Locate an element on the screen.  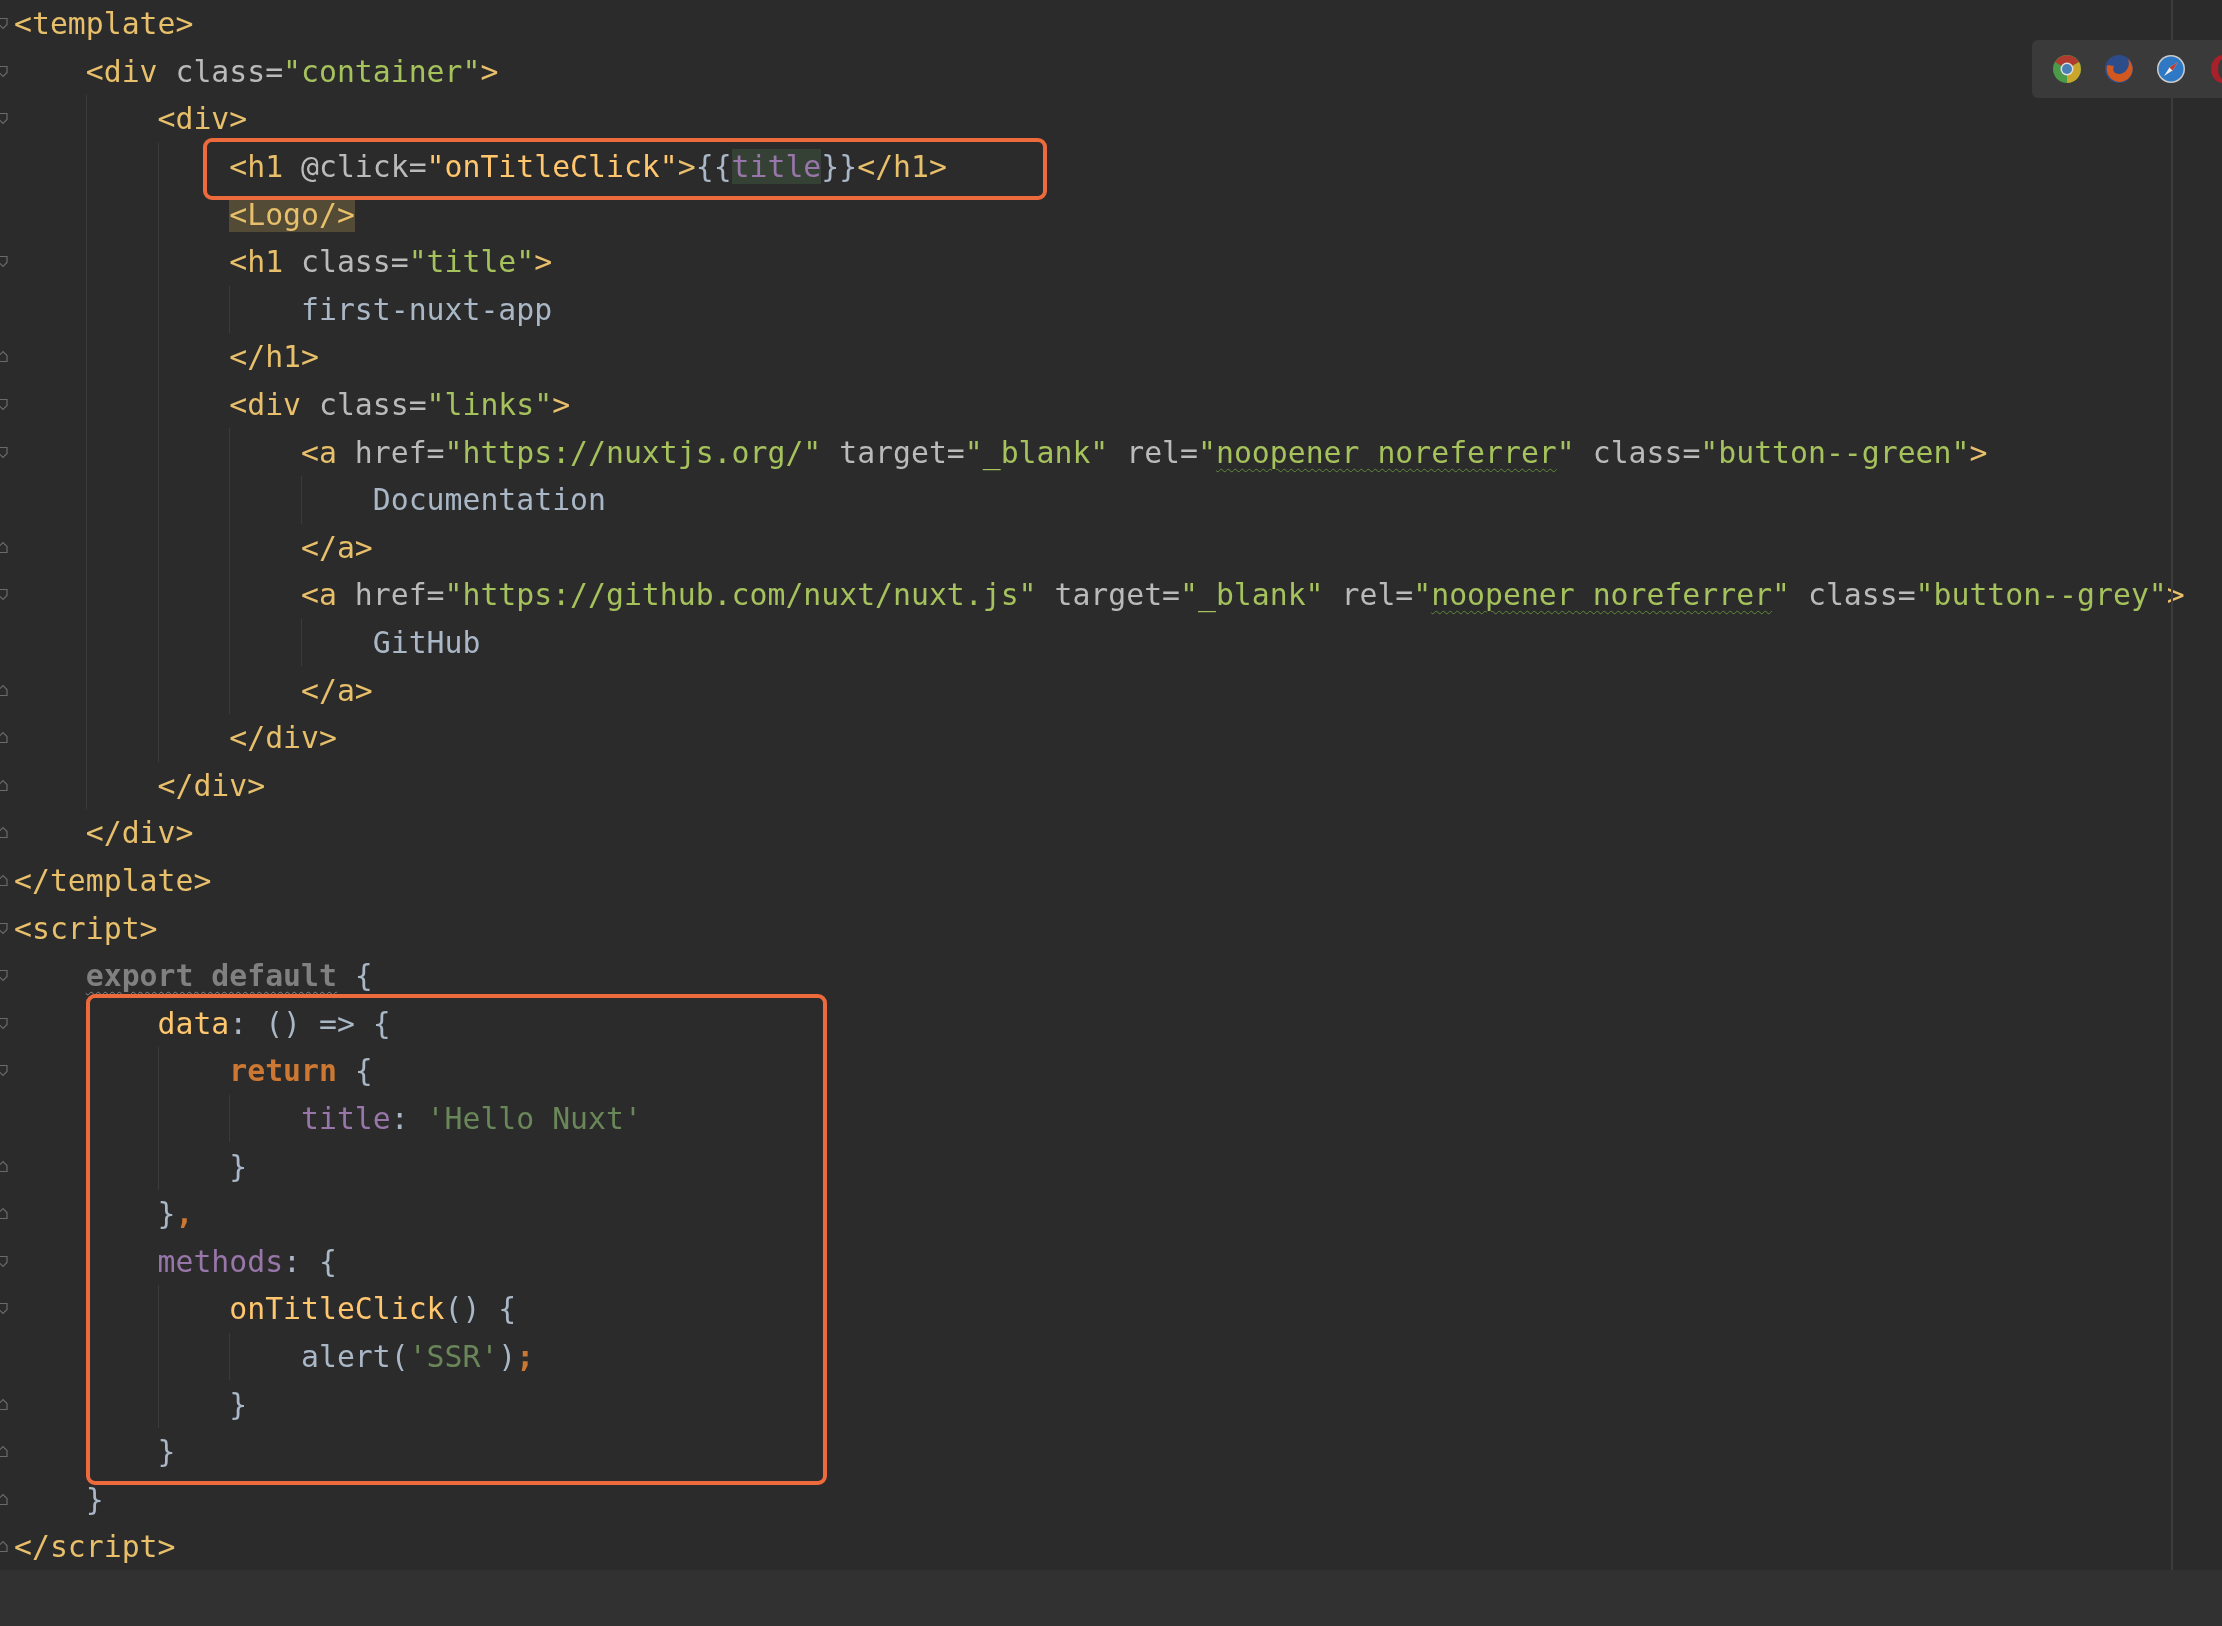
code-line: Documentation is located at coordinates (489, 500).